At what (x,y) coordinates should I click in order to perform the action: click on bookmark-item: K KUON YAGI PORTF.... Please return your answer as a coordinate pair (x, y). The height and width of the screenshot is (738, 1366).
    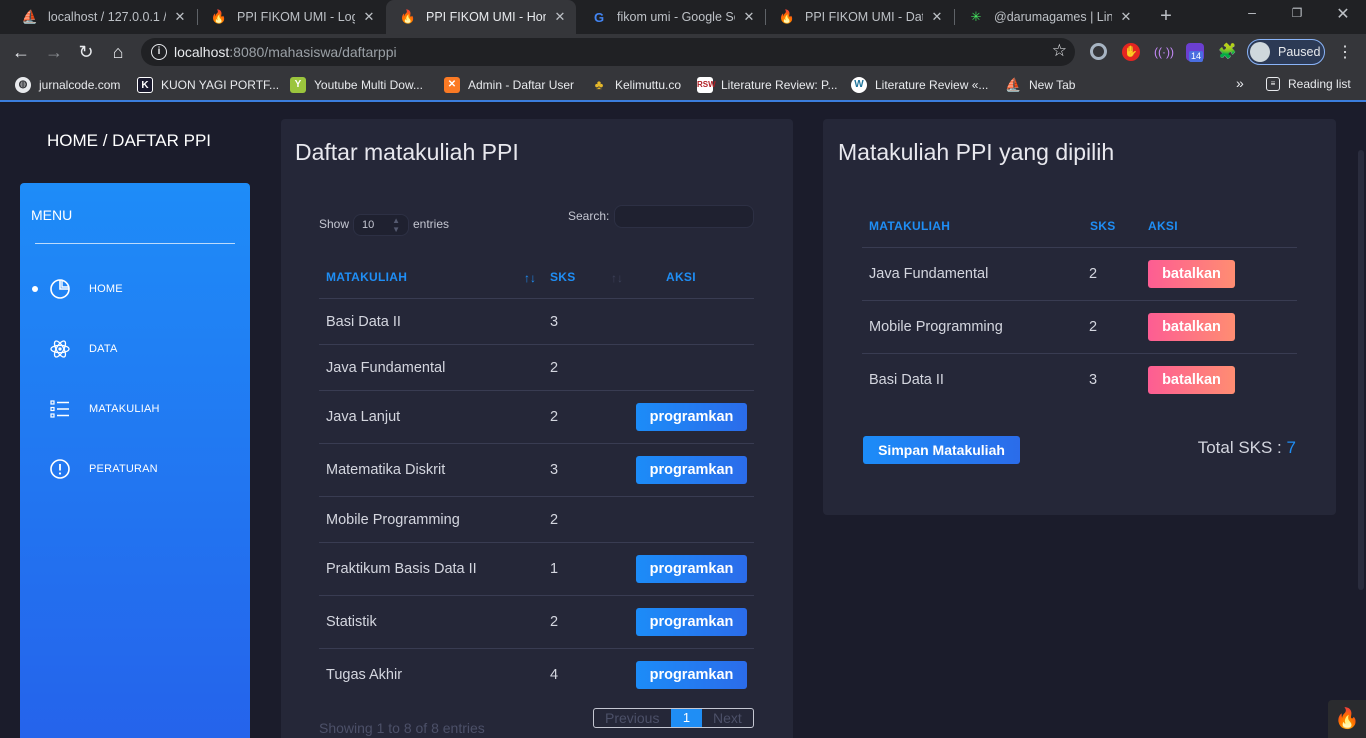
    Looking at the image, I should click on (208, 85).